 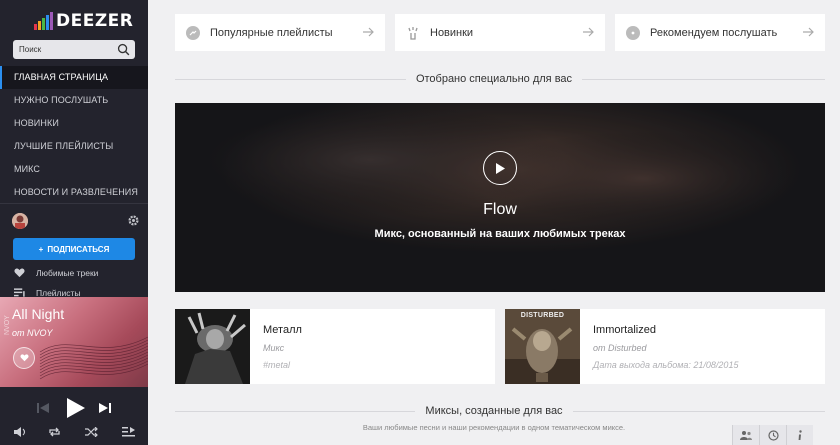 I want to click on search-icon, so click(x=123, y=49).